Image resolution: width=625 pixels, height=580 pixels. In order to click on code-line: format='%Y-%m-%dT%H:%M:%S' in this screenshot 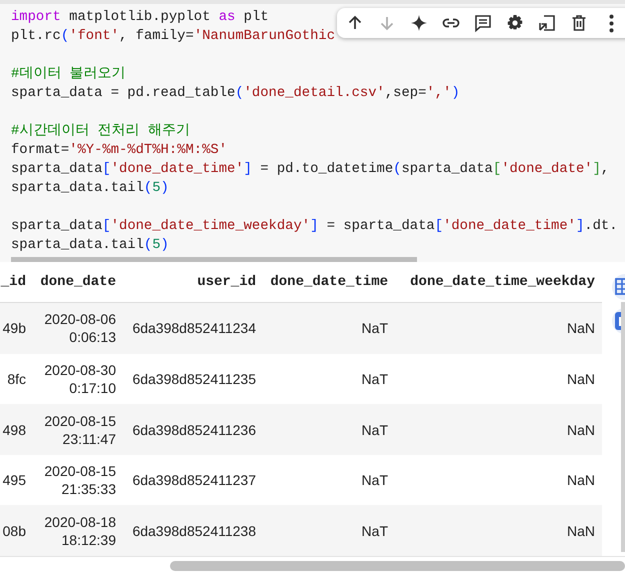, I will do `click(119, 150)`.